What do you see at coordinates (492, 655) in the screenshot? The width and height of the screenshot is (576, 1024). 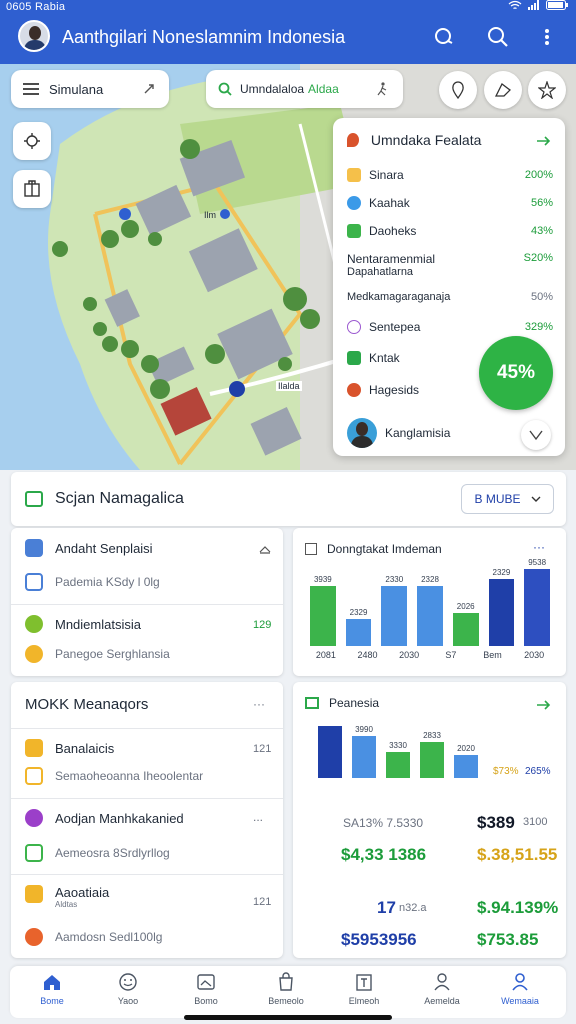 I see `x-tick-label: Bem` at bounding box center [492, 655].